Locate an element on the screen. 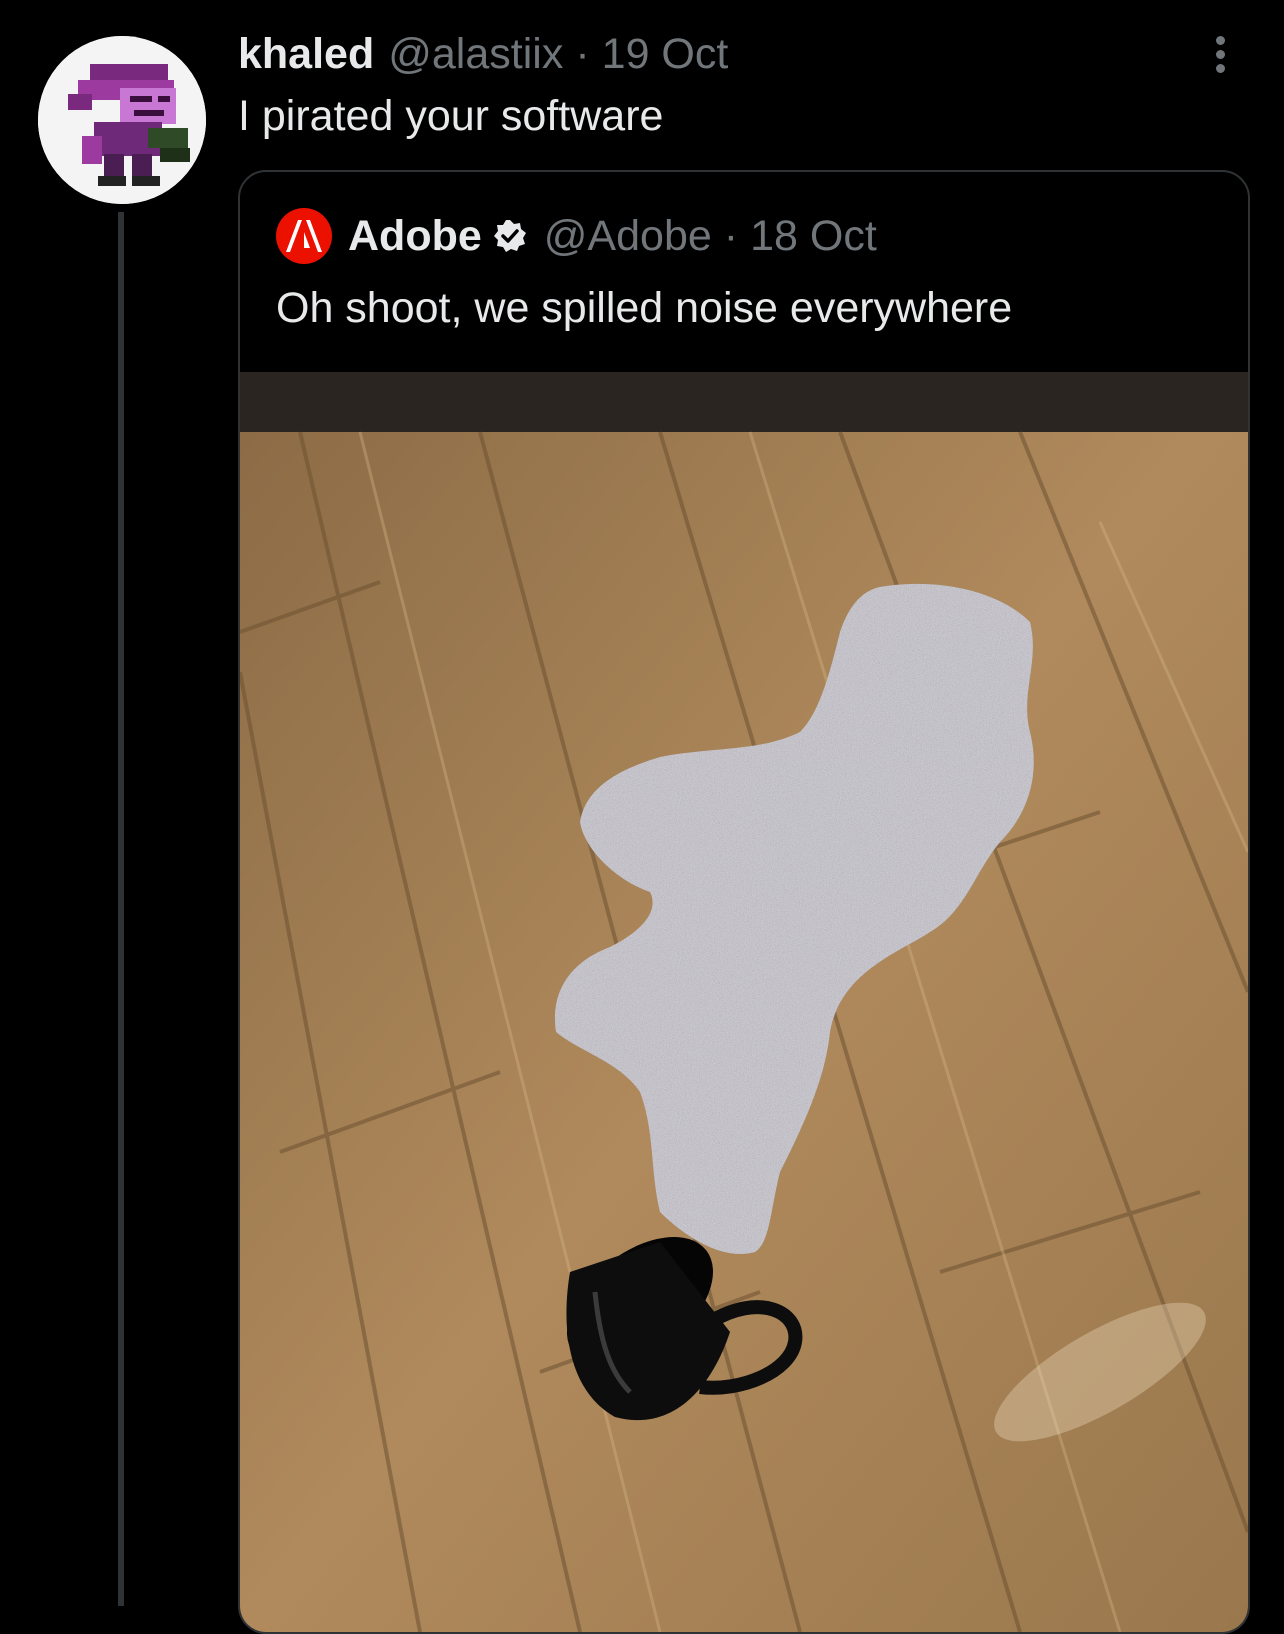 The width and height of the screenshot is (1284, 1634). quoted-tweet-header: Adobe @Adobe · 18 Oct is located at coordinates (576, 236).